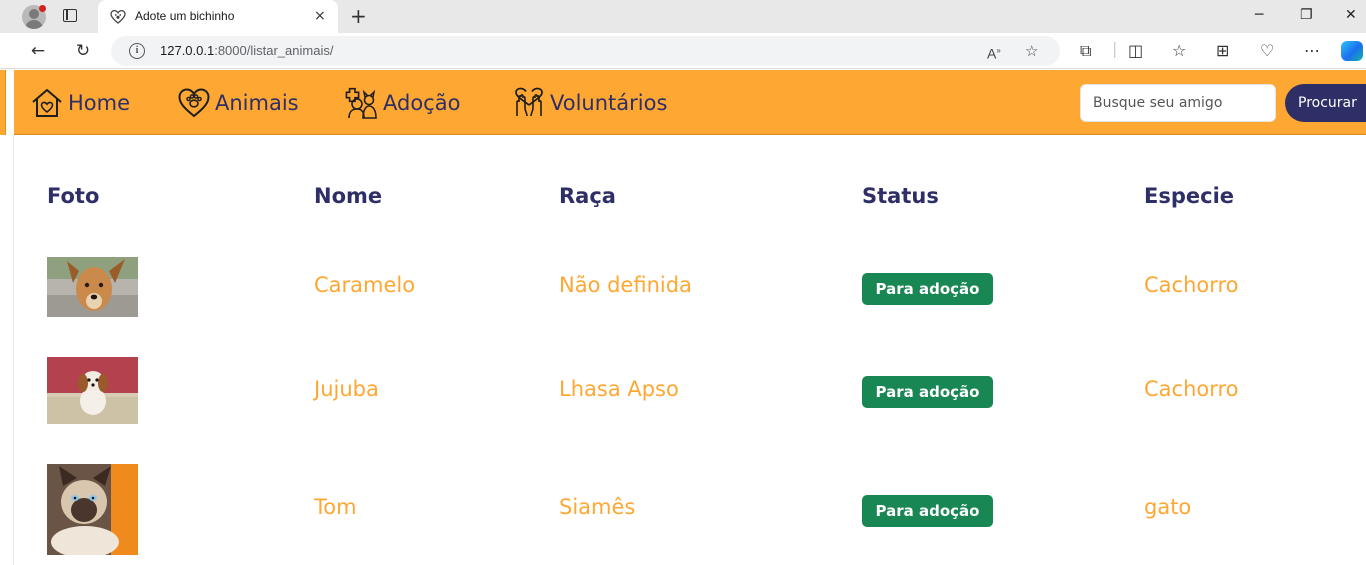 This screenshot has height=565, width=1366. What do you see at coordinates (529, 102) in the screenshot?
I see `helping-hands-icon` at bounding box center [529, 102].